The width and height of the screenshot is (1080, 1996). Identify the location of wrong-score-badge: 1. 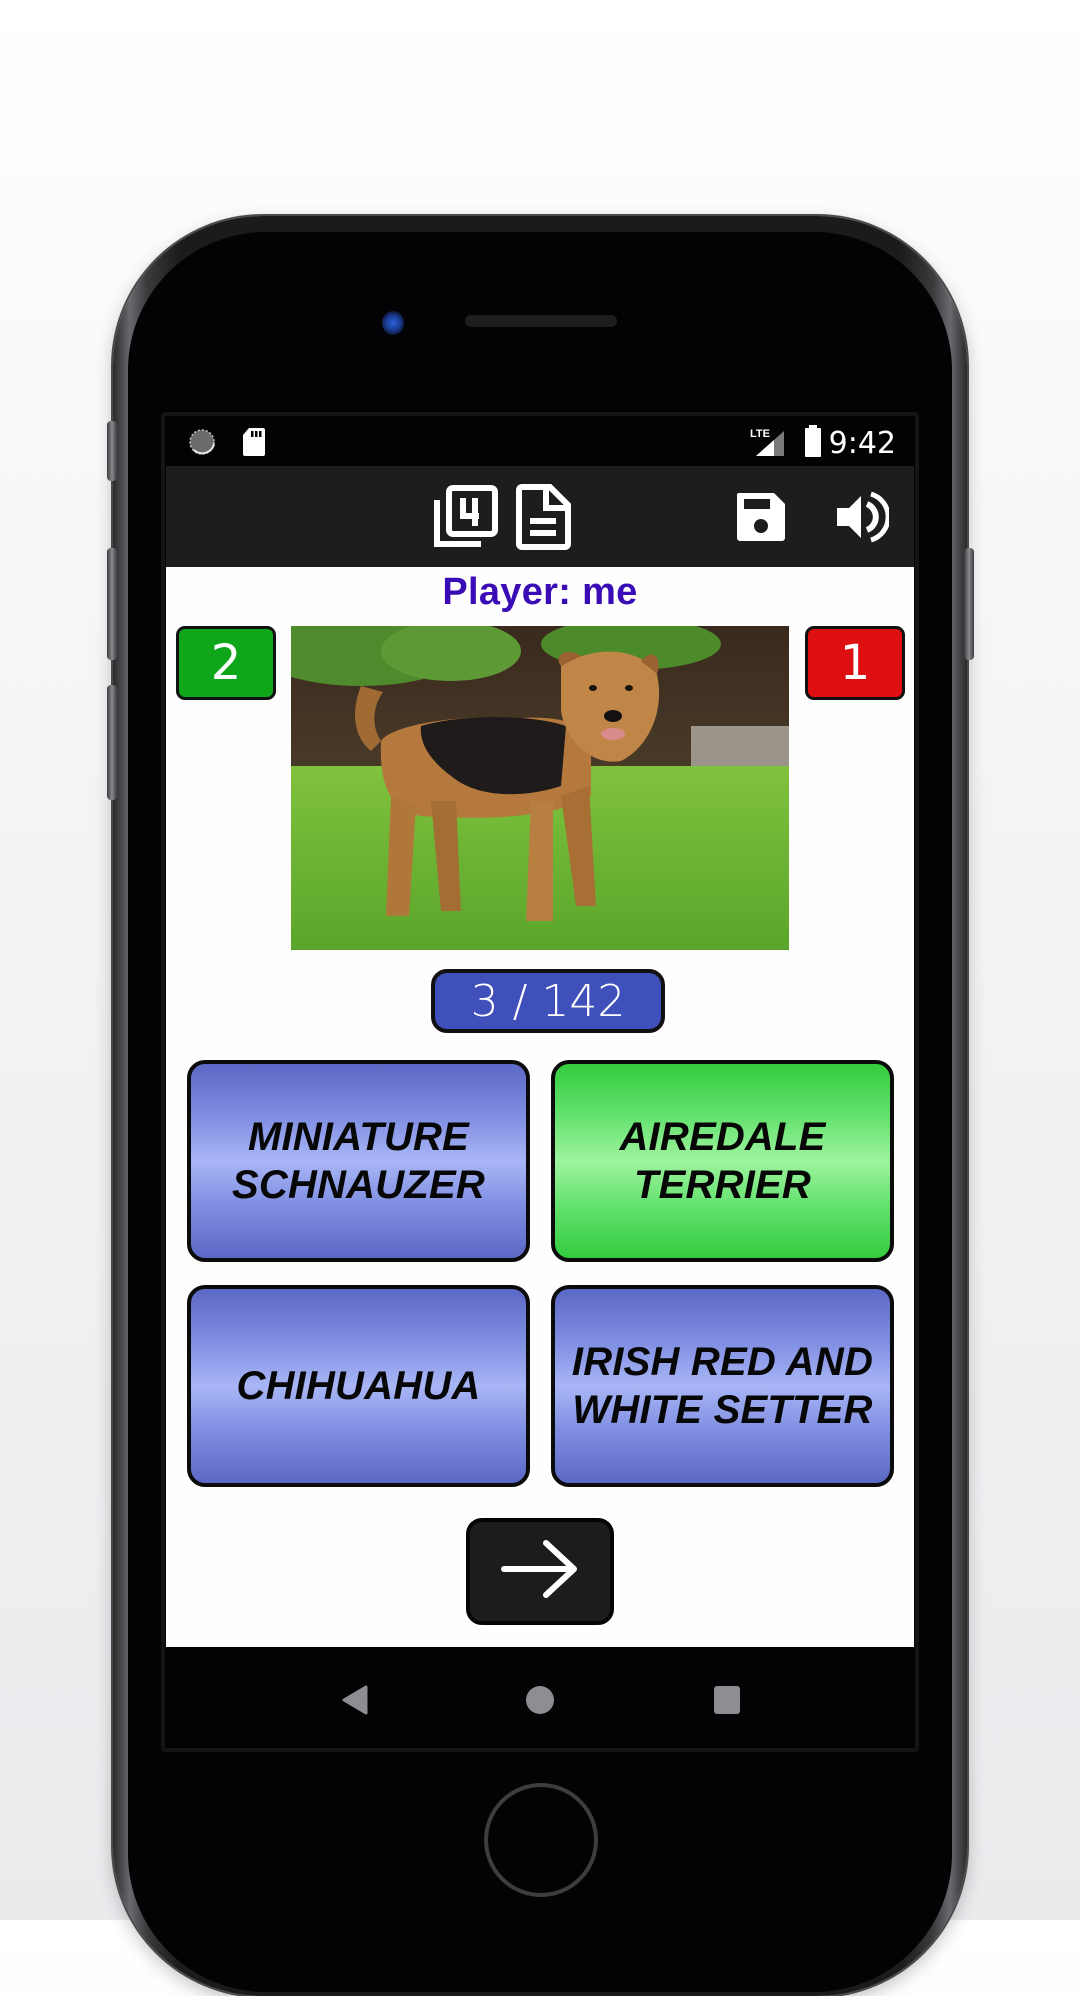
(855, 663).